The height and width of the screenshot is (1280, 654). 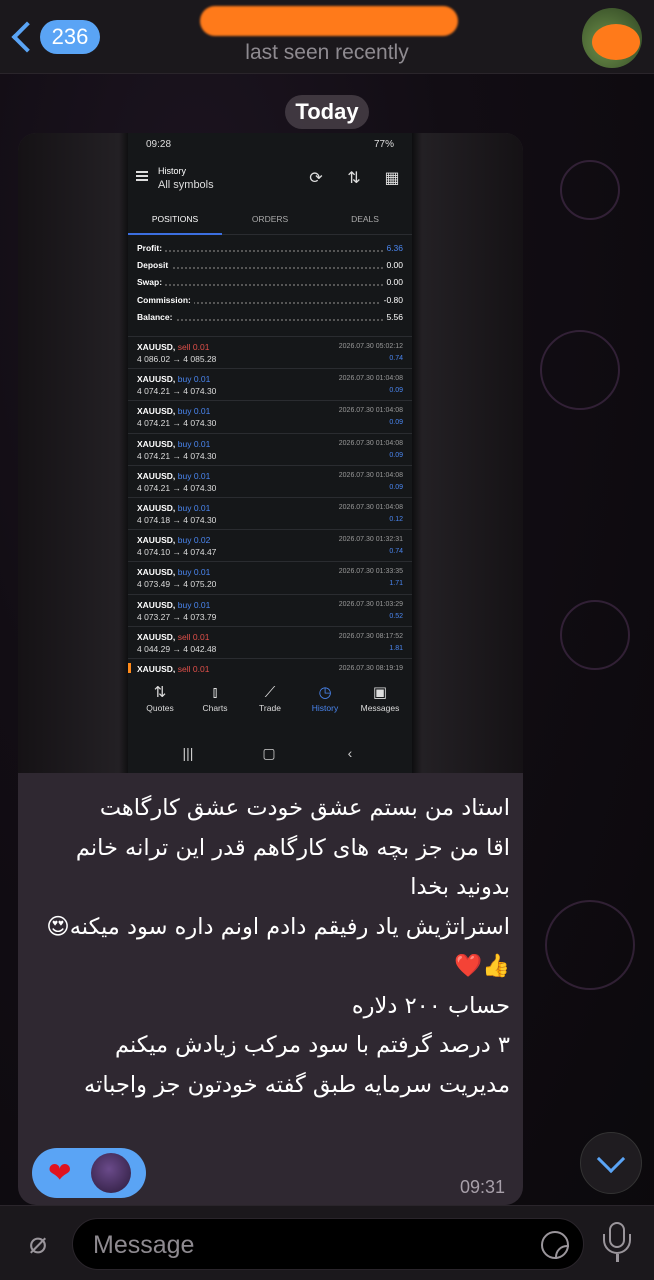 I want to click on phone-status-bar: 09:28 77%, so click(x=270, y=146).